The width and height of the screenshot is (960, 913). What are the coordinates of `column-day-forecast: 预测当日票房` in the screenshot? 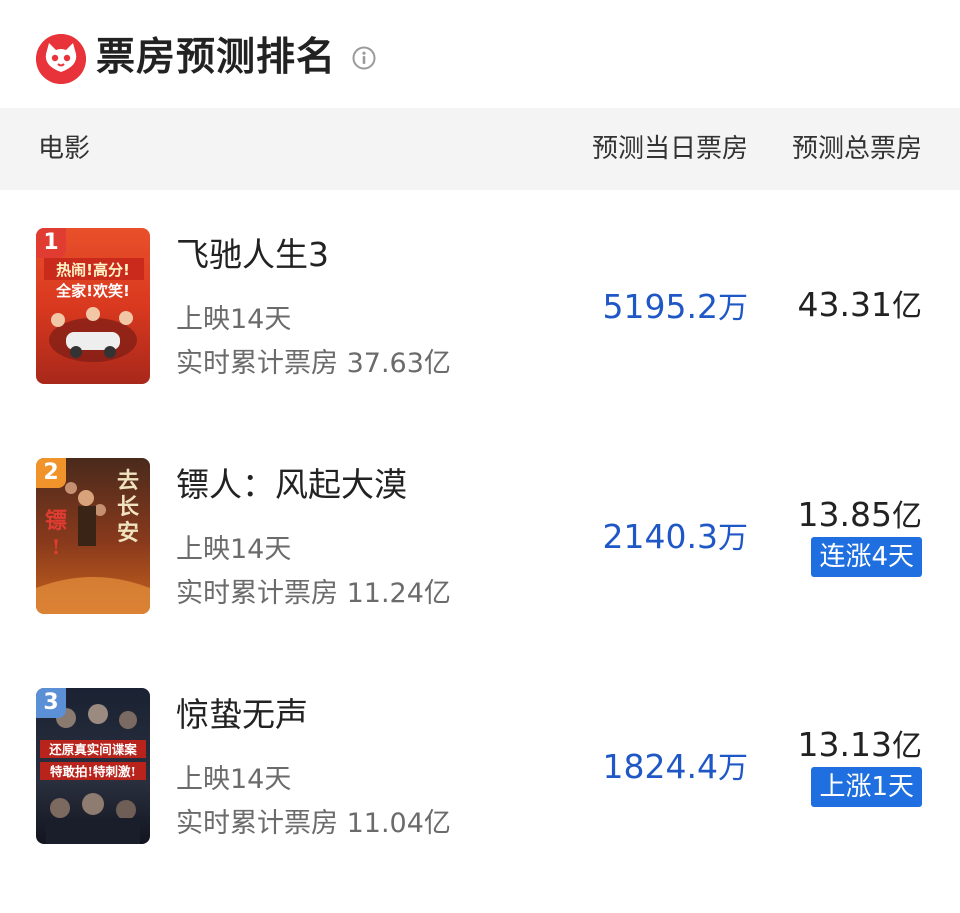 It's located at (670, 149).